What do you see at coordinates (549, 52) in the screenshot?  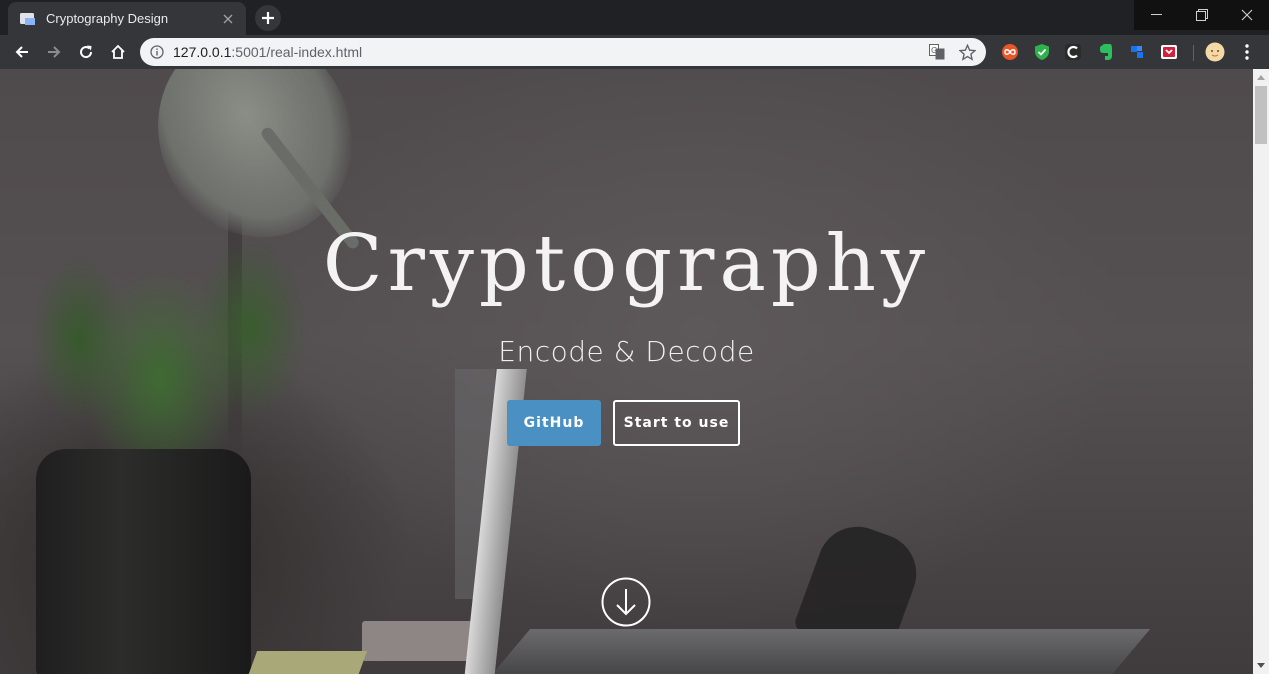 I see `url-text: 127.0.0.1:5001/real-index.html` at bounding box center [549, 52].